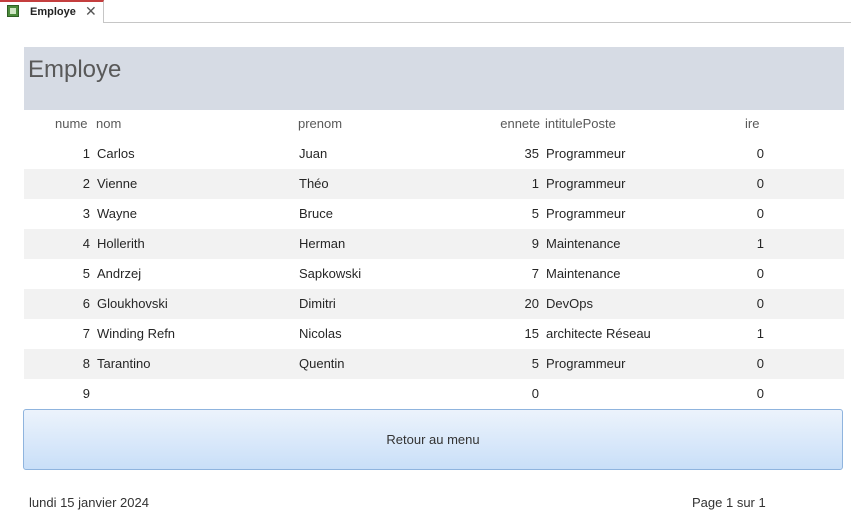 Image resolution: width=851 pixels, height=523 pixels. What do you see at coordinates (71, 123) in the screenshot?
I see `column-header-numero: nume` at bounding box center [71, 123].